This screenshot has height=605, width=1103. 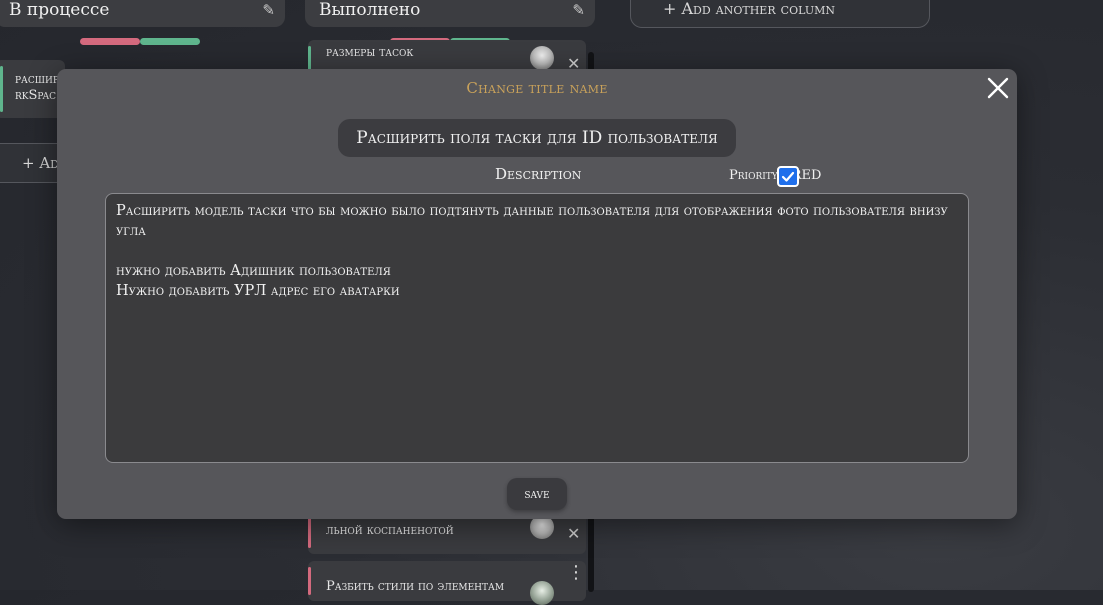 What do you see at coordinates (59, 10) in the screenshot?
I see `column-title: В процессе` at bounding box center [59, 10].